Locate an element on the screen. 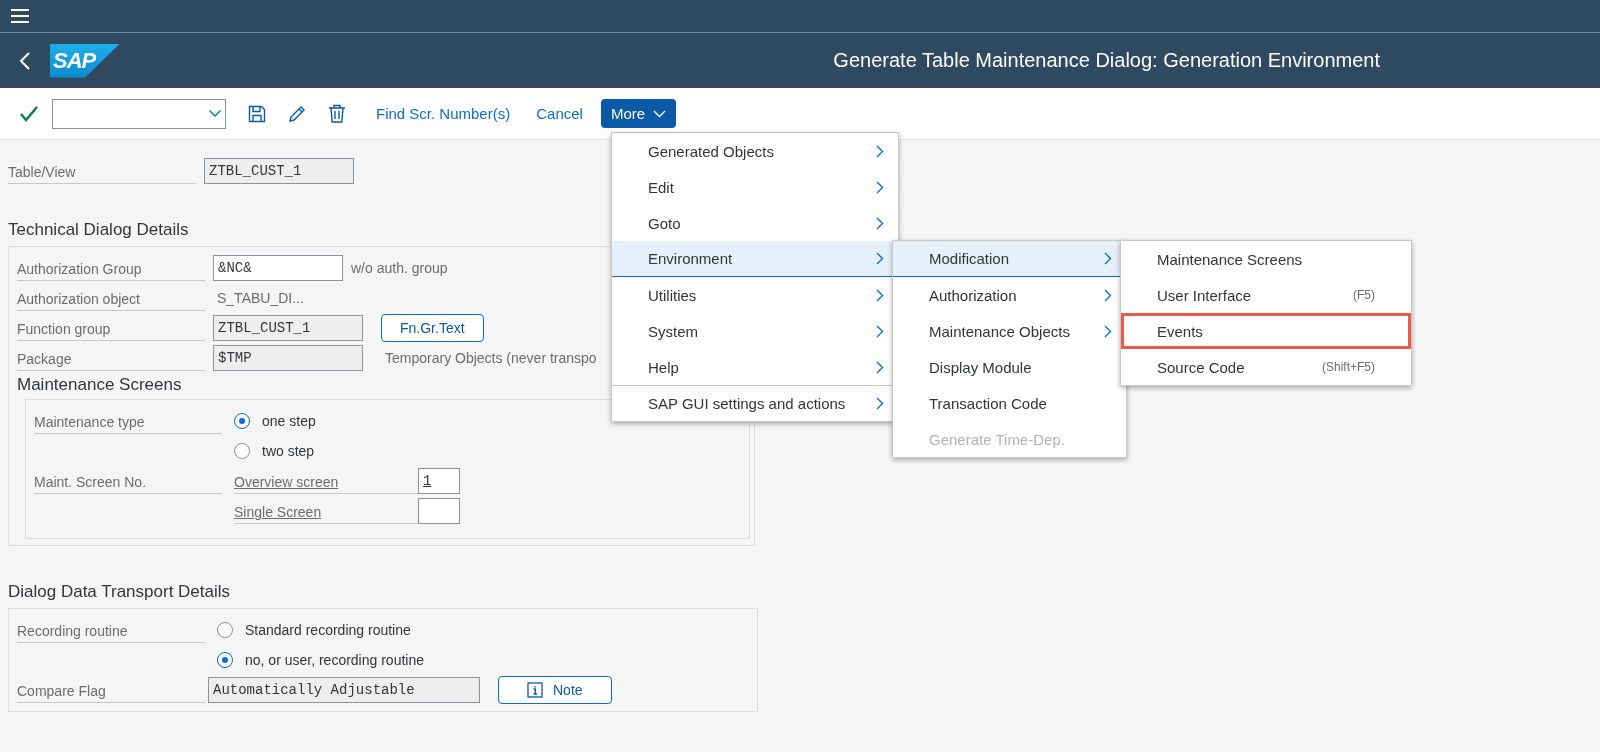 This screenshot has width=1600, height=752. trash-icon is located at coordinates (337, 113).